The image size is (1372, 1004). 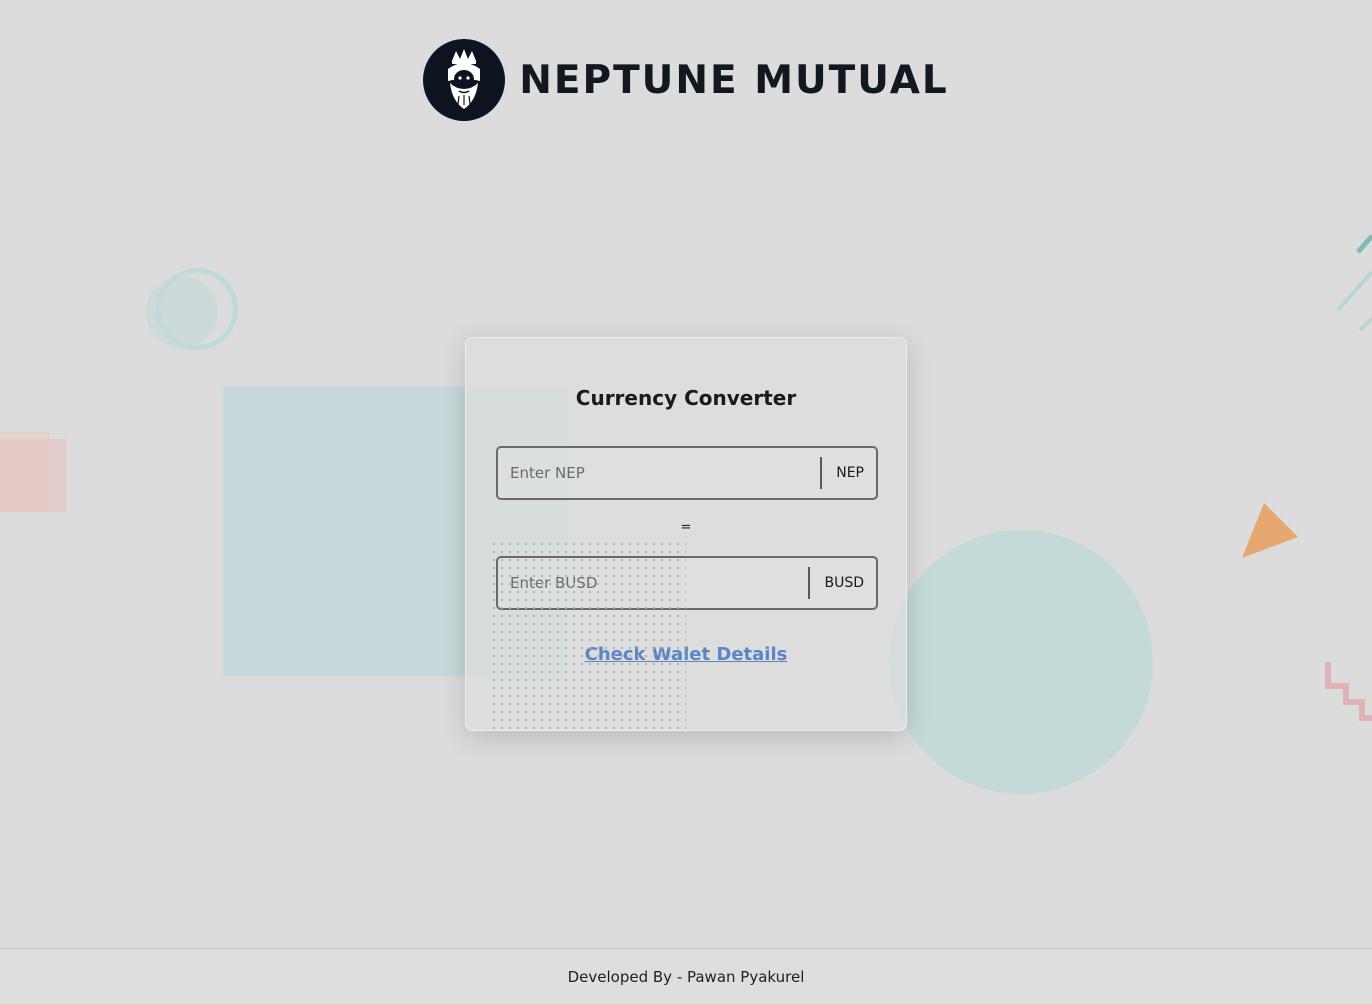 I want to click on brand-logo: NEPTUNE MUTUAL, so click(x=686, y=80).